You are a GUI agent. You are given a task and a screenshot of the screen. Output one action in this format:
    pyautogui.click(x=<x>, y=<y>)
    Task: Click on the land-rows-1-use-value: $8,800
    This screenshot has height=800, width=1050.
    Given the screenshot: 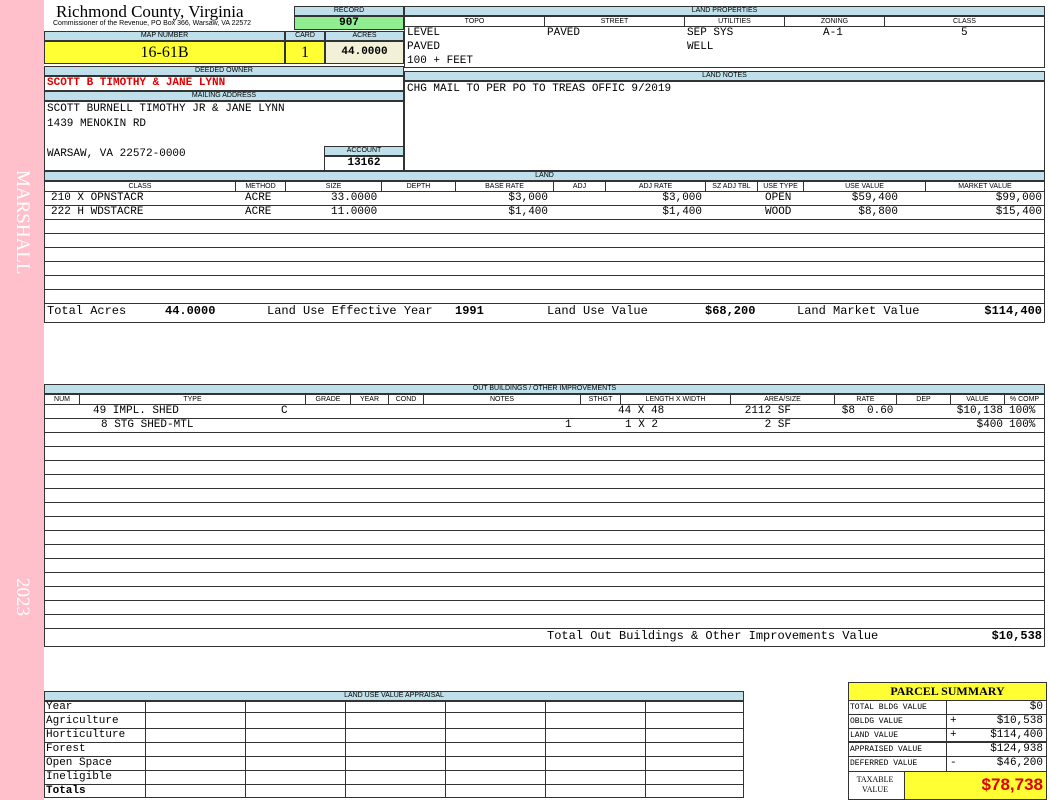 What is the action you would take?
    pyautogui.click(x=878, y=212)
    